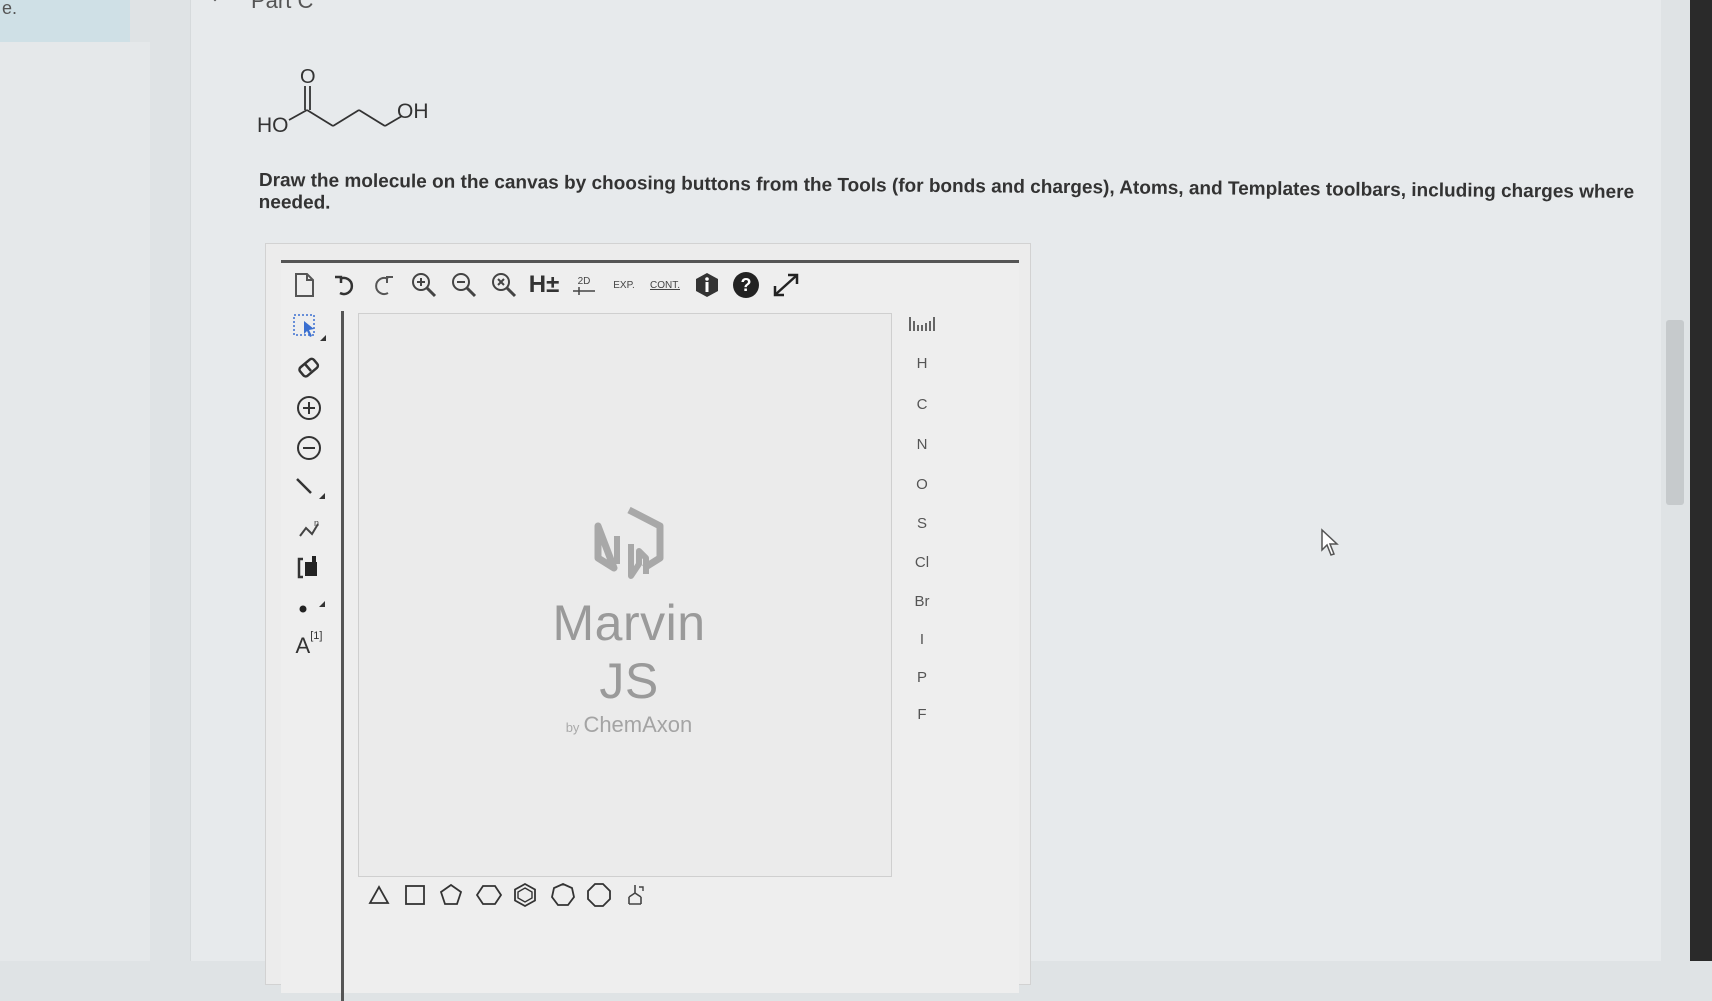 Image resolution: width=1712 pixels, height=1001 pixels. Describe the element at coordinates (10, 9) in the screenshot. I see `left-strip-label: e.` at that location.